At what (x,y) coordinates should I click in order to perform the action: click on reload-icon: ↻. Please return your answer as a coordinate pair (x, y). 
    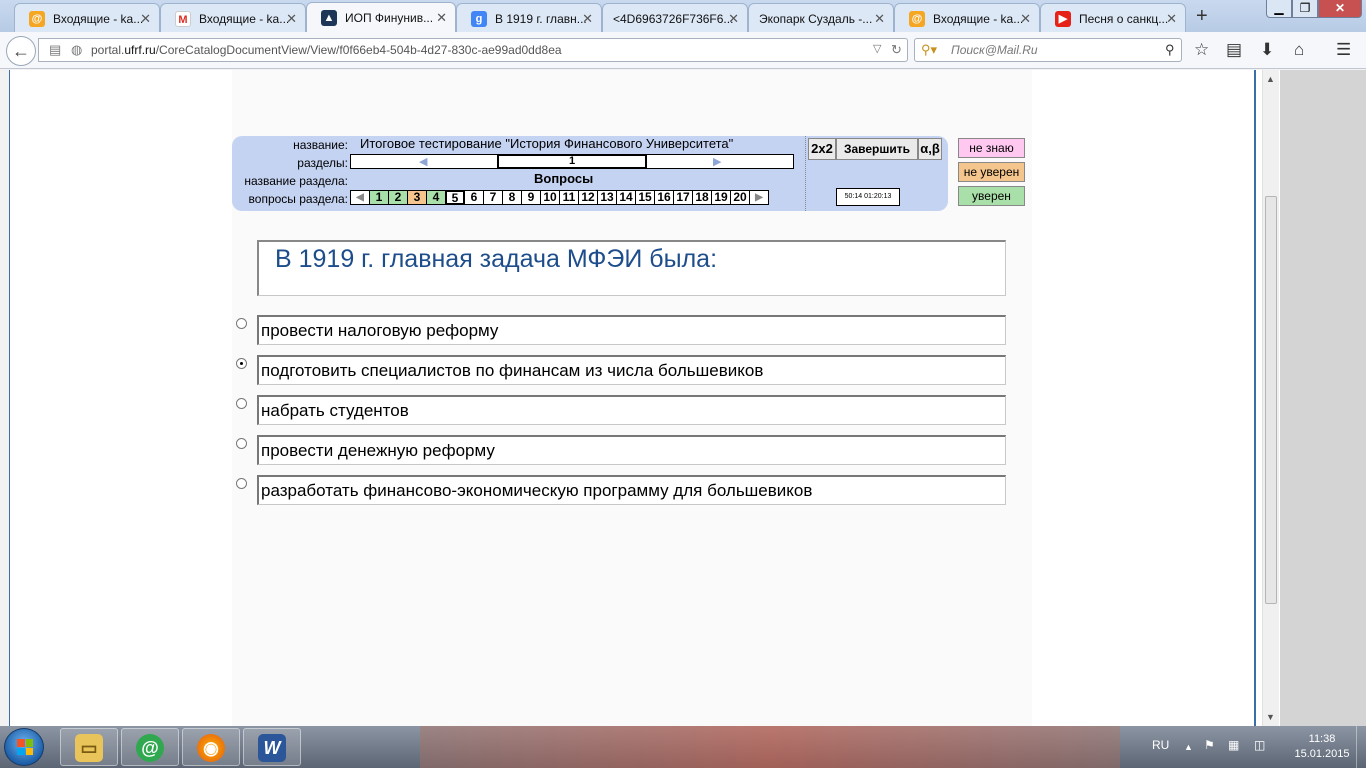
    Looking at the image, I should click on (896, 50).